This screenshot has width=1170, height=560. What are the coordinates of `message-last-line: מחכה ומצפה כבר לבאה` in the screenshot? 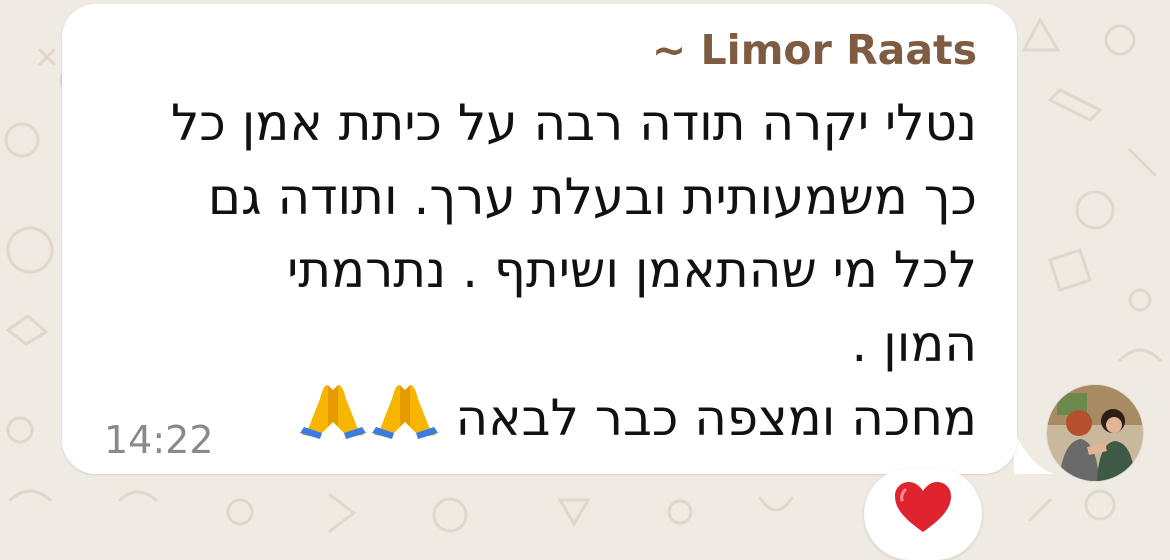 It's located at (636, 418).